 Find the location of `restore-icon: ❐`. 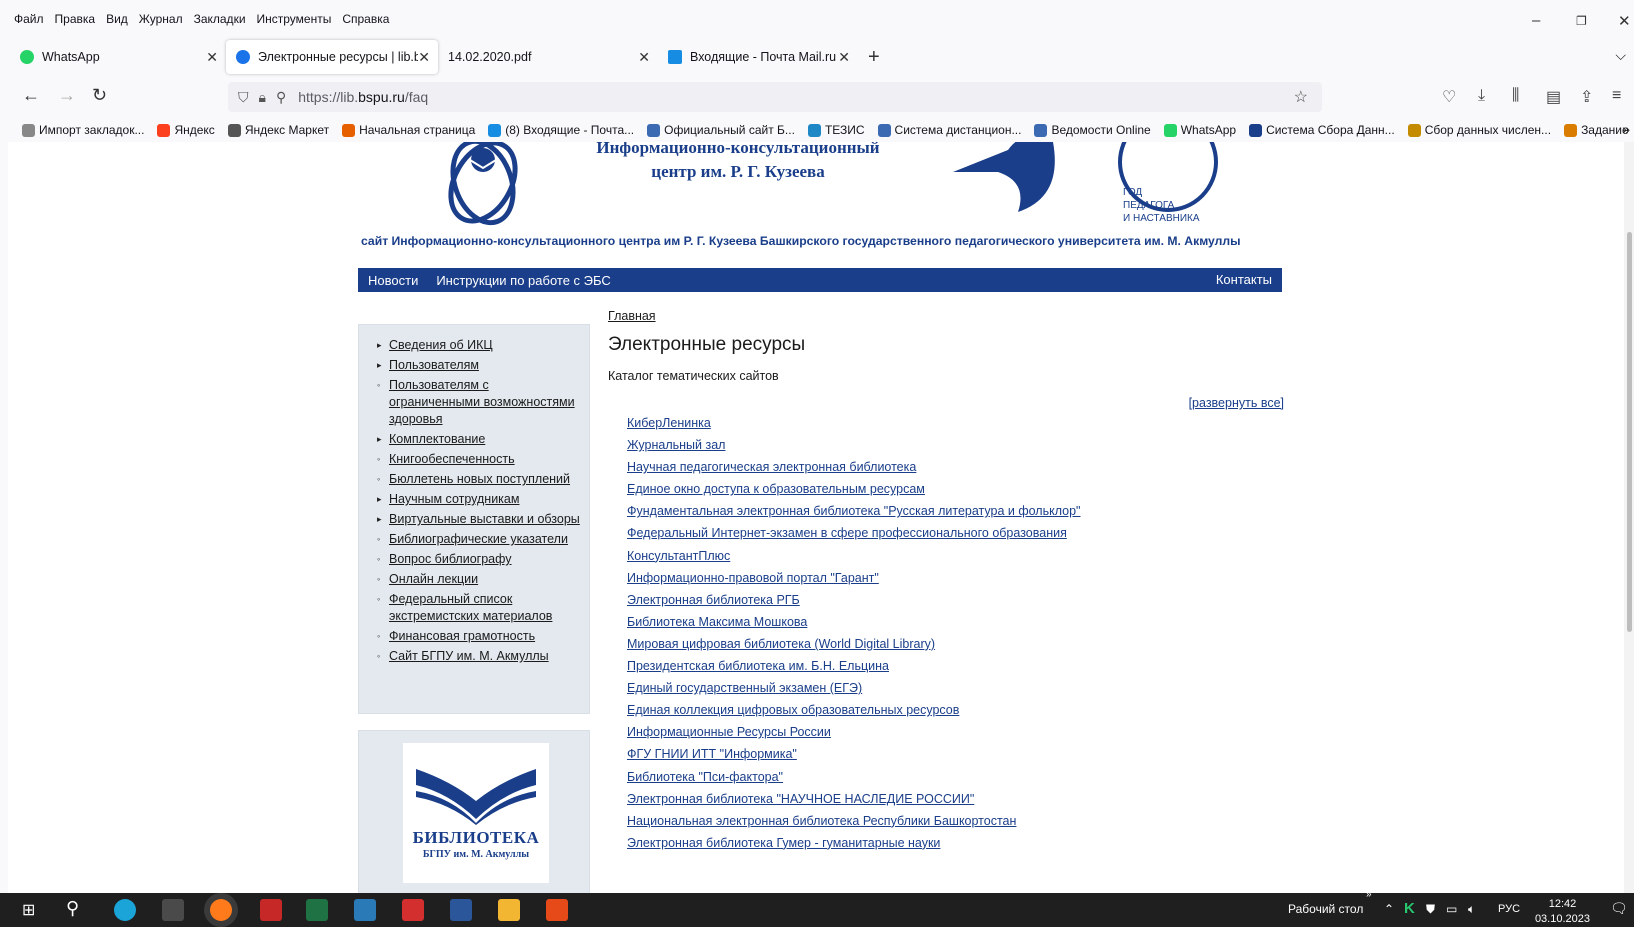

restore-icon: ❐ is located at coordinates (1581, 21).